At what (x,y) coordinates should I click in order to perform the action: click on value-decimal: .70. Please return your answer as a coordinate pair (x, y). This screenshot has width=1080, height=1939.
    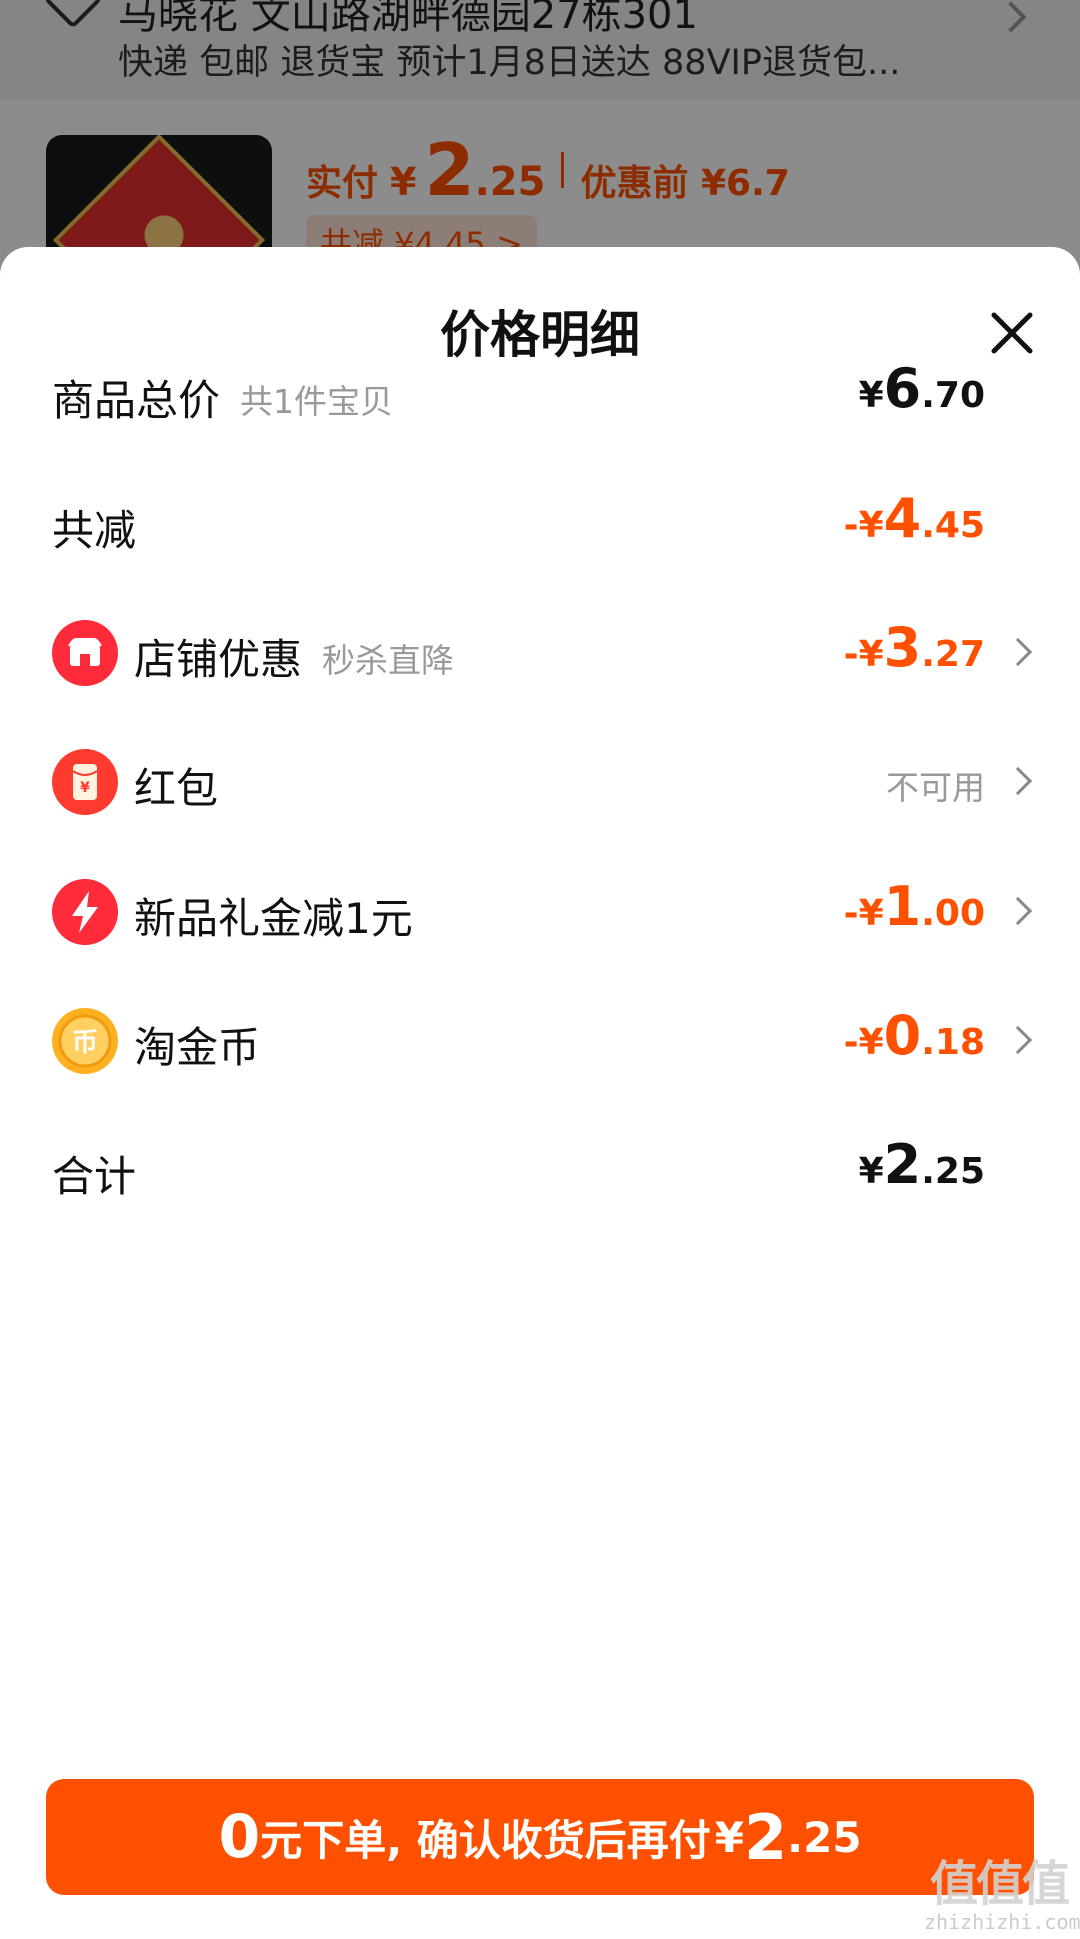
    Looking at the image, I should click on (953, 395).